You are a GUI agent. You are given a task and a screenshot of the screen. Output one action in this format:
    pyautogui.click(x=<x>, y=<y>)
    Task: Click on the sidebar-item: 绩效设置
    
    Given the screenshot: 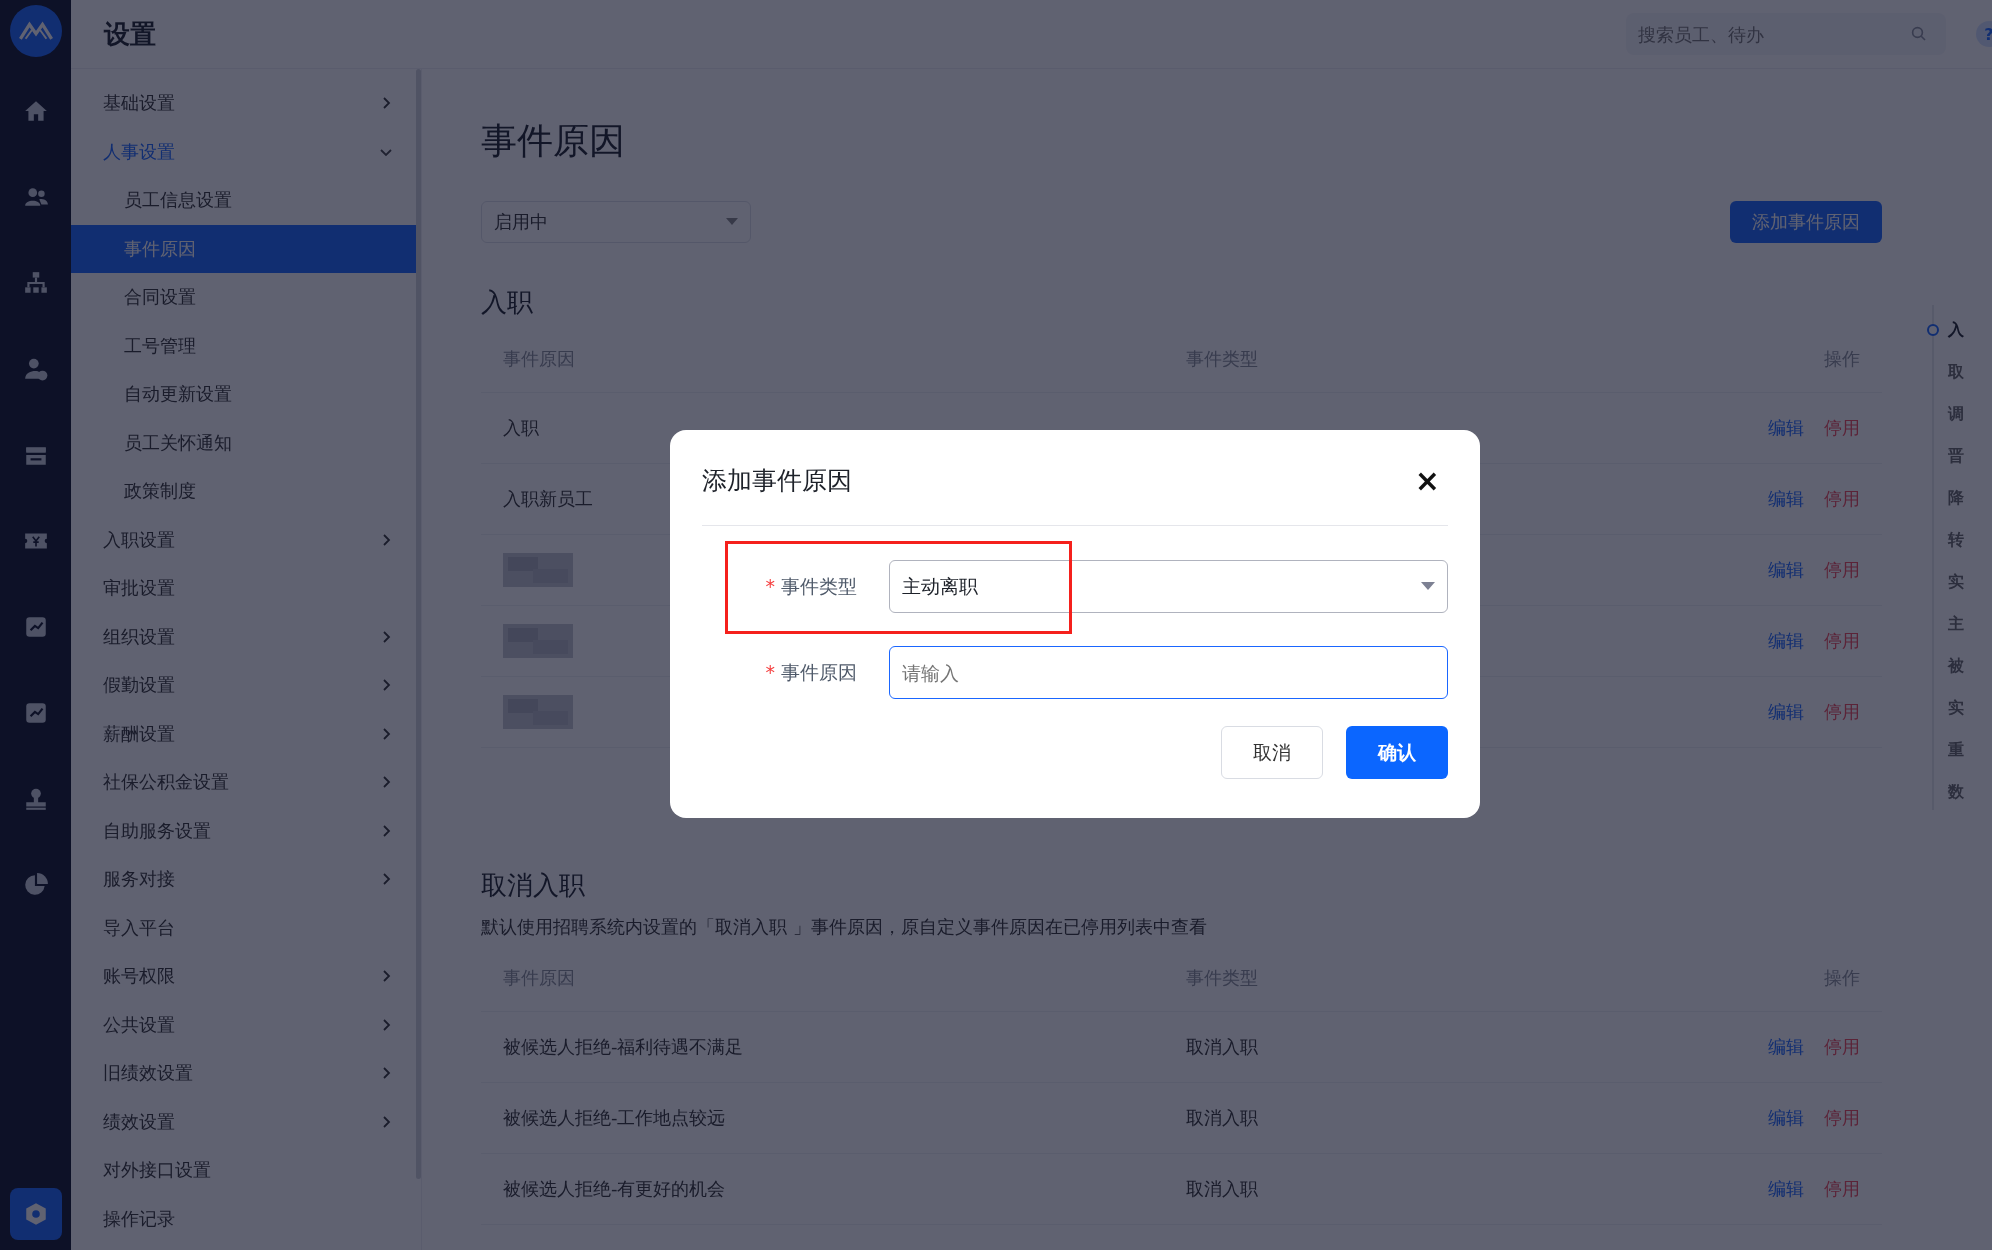 What is the action you would take?
    pyautogui.click(x=243, y=1121)
    